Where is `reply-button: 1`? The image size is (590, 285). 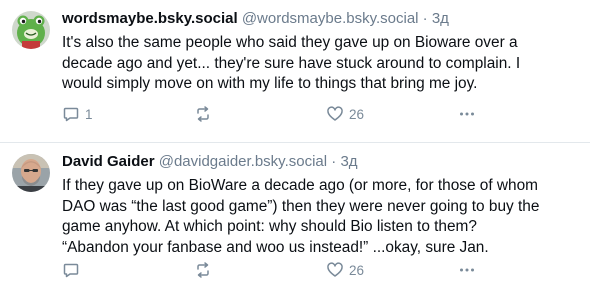 reply-button: 1 is located at coordinates (77, 114).